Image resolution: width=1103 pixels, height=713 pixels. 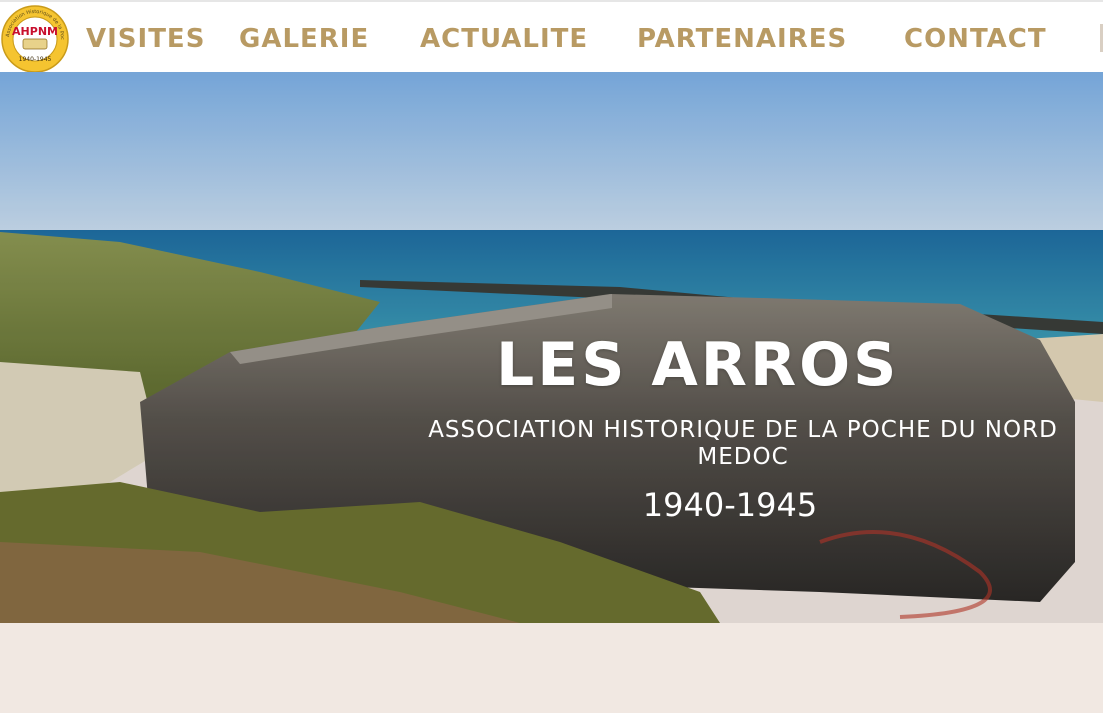 I want to click on hero-title: LES ARROS, so click(x=698, y=365).